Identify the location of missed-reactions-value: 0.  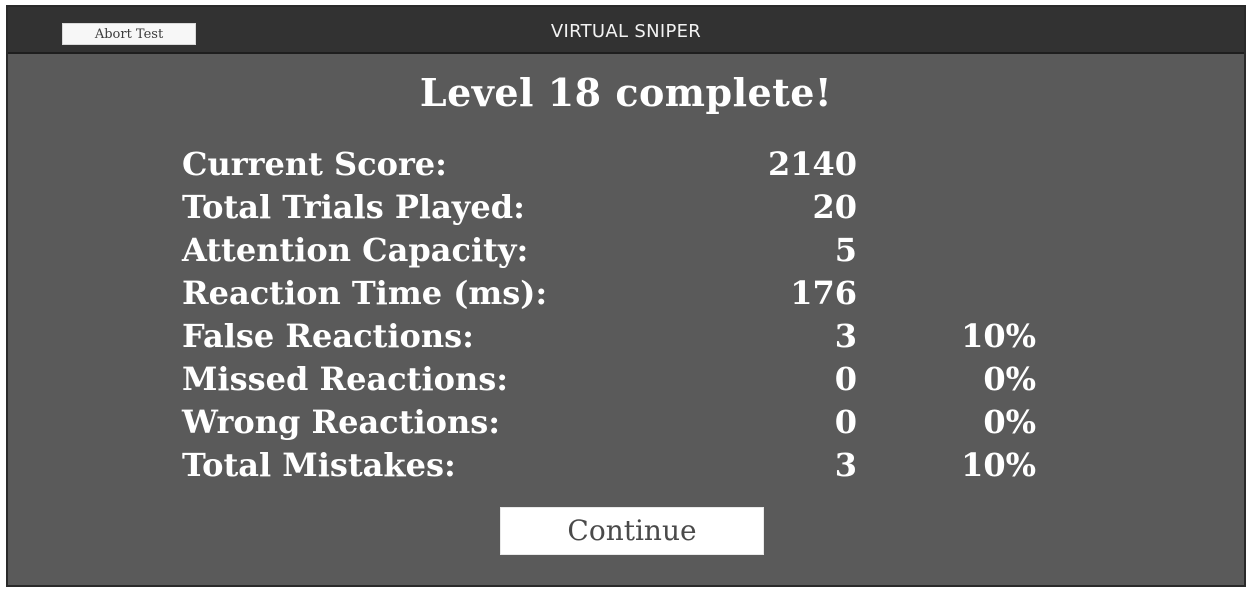
(845, 379).